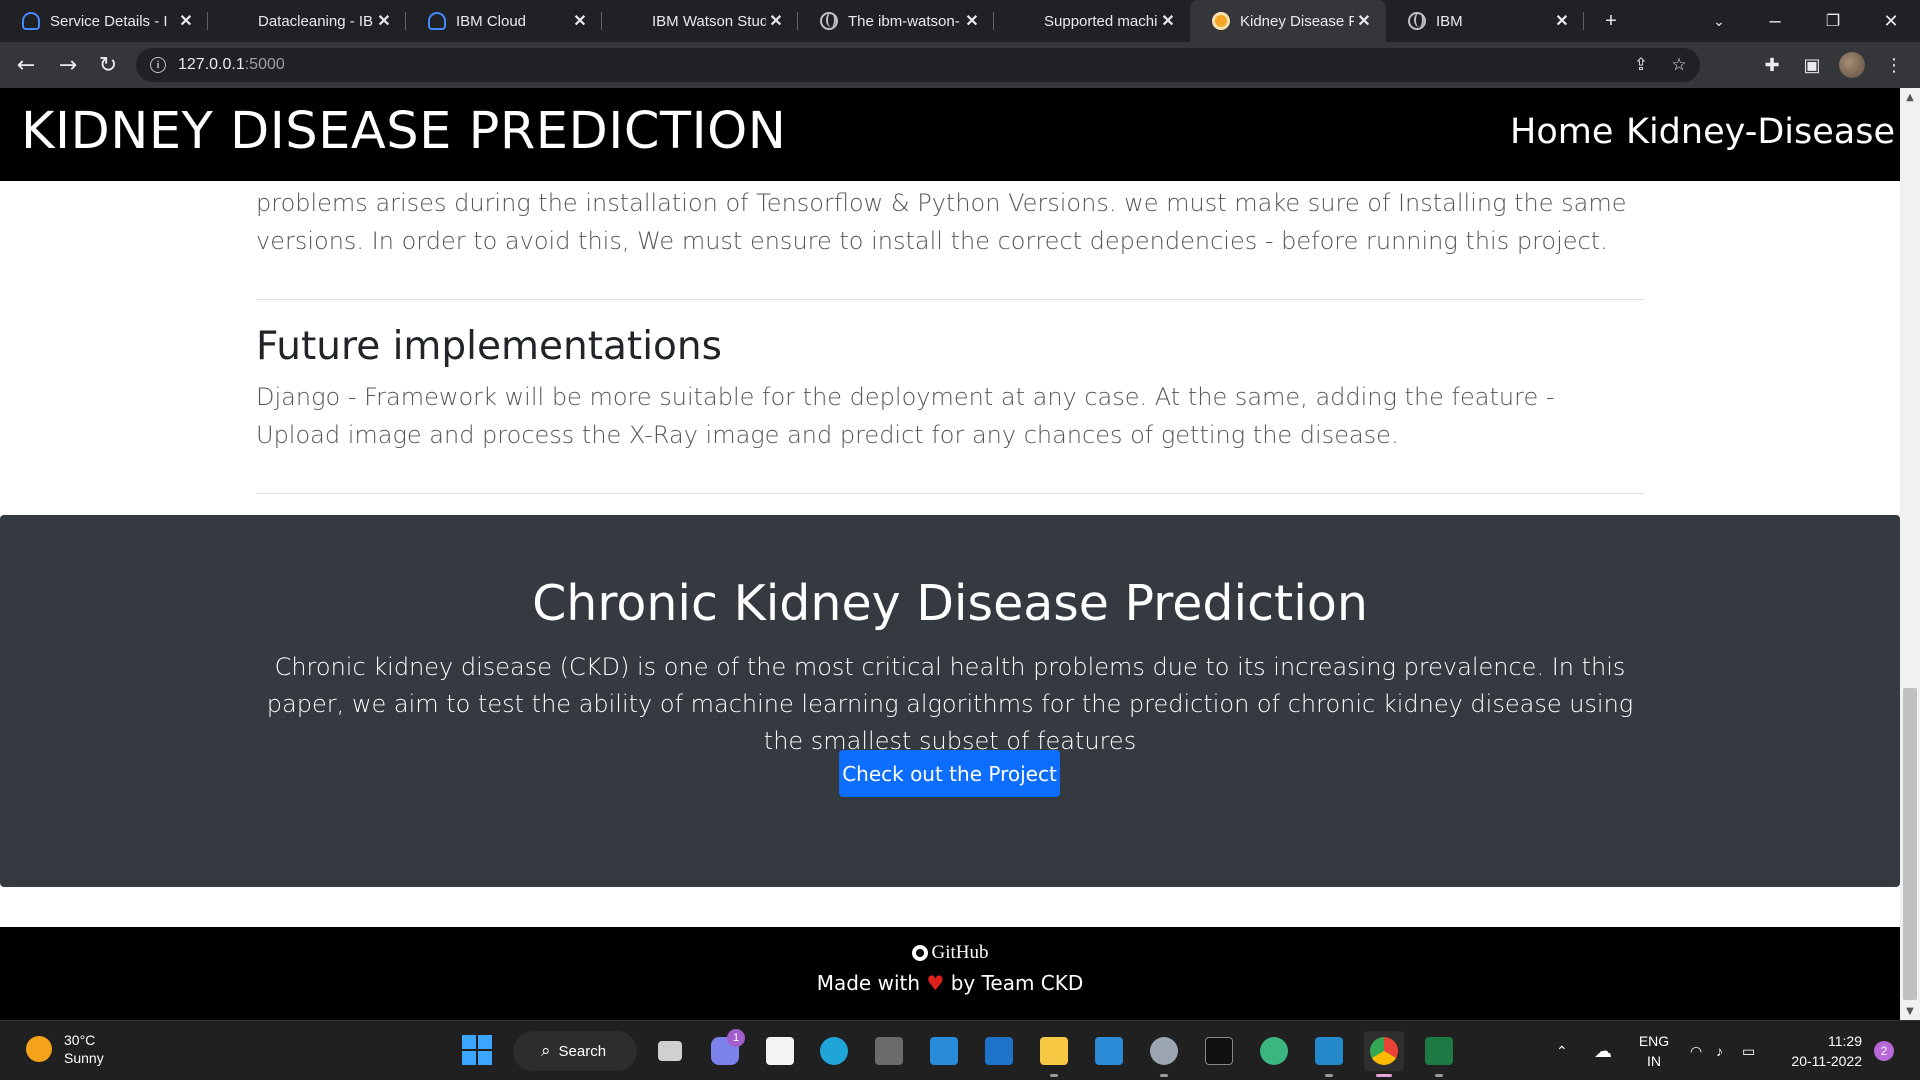 The image size is (1920, 1080). I want to click on browser-toolbar: ← → ↻ i 127.0.0.1:5000 ⇪ ☆ ✚ ▣ ⋮, so click(960, 65).